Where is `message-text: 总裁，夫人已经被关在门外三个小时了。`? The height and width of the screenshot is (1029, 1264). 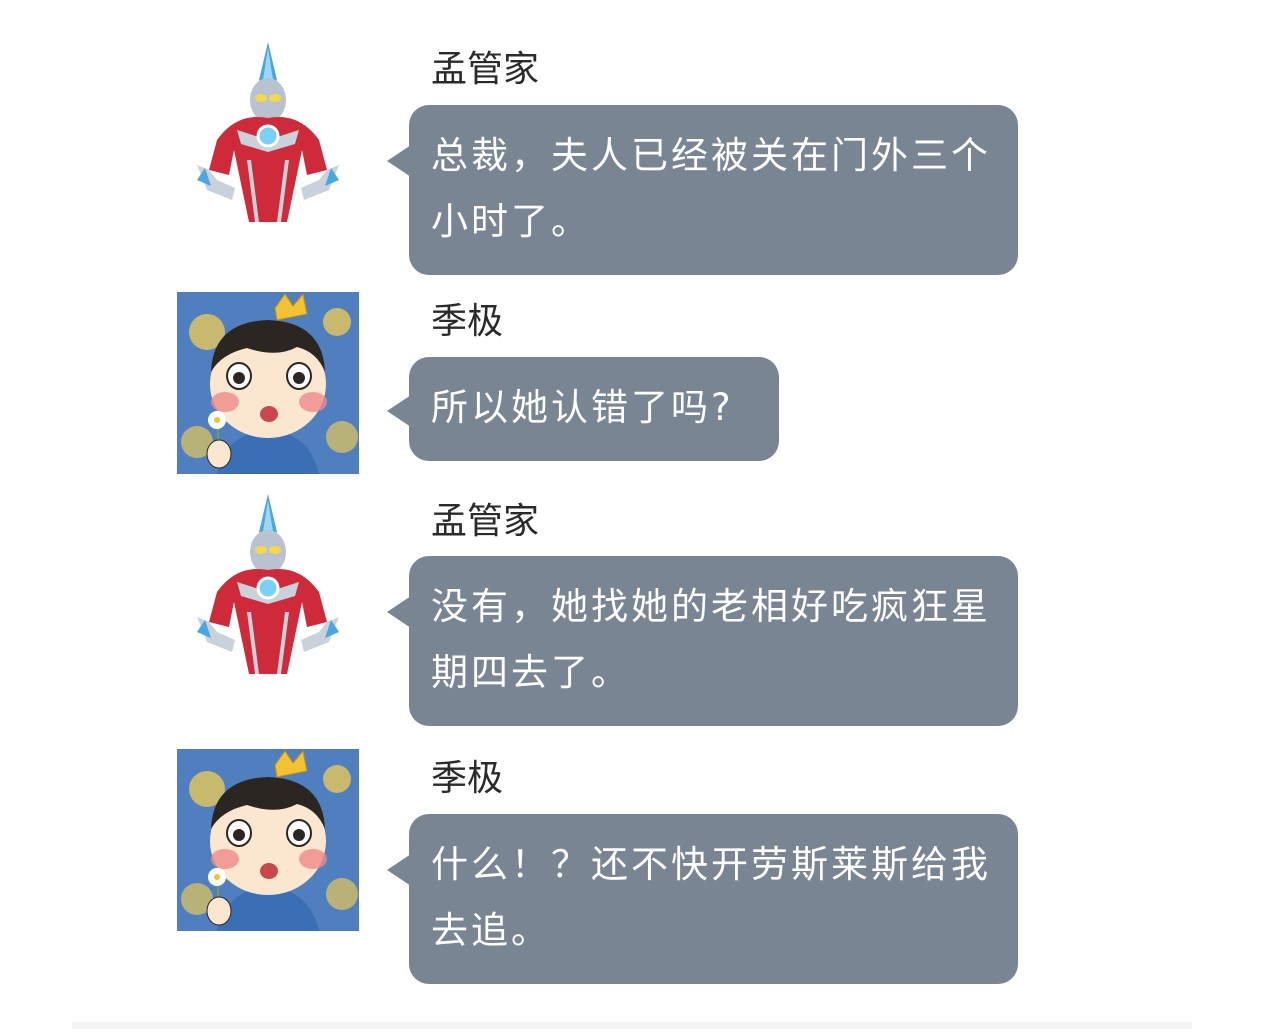 message-text: 总裁，夫人已经被关在门外三个小时了。 is located at coordinates (711, 188).